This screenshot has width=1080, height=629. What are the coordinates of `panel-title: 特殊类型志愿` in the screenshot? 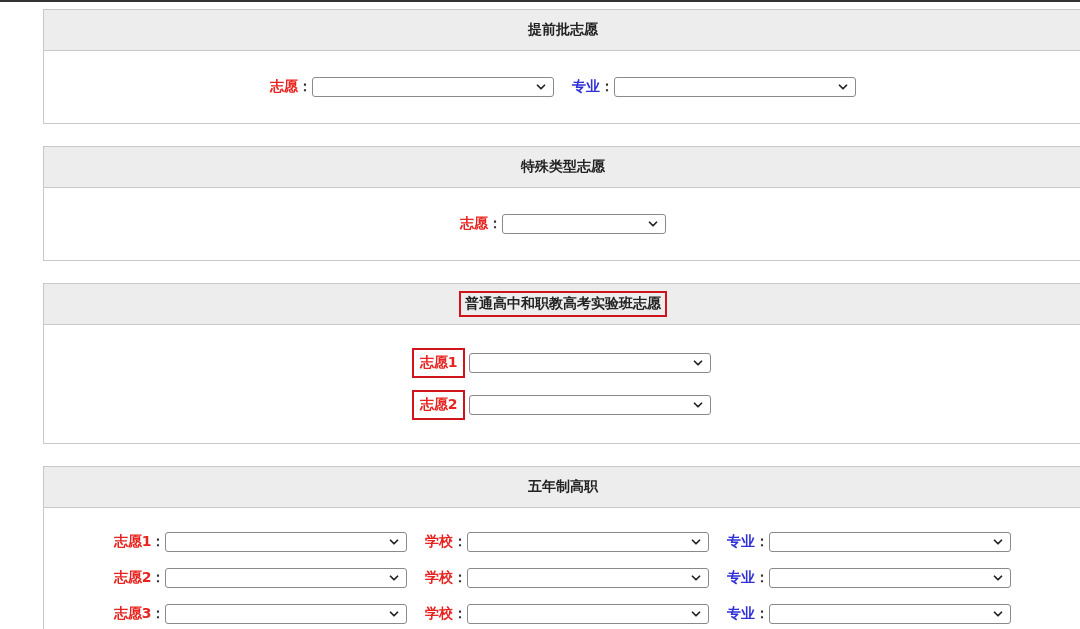 It's located at (562, 166).